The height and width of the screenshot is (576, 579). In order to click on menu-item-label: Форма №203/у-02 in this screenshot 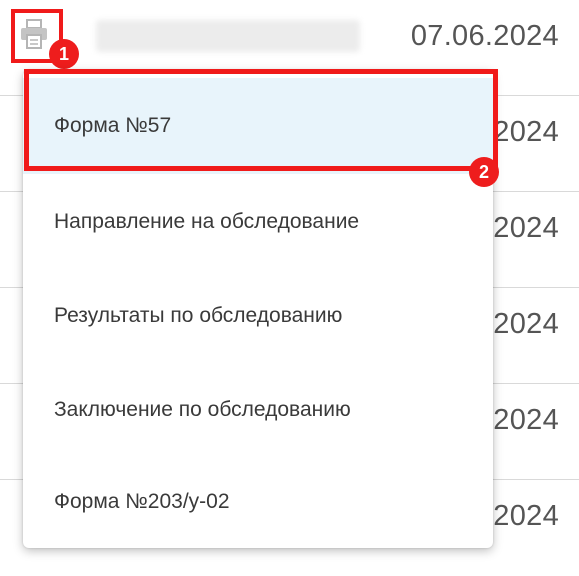, I will do `click(142, 501)`.